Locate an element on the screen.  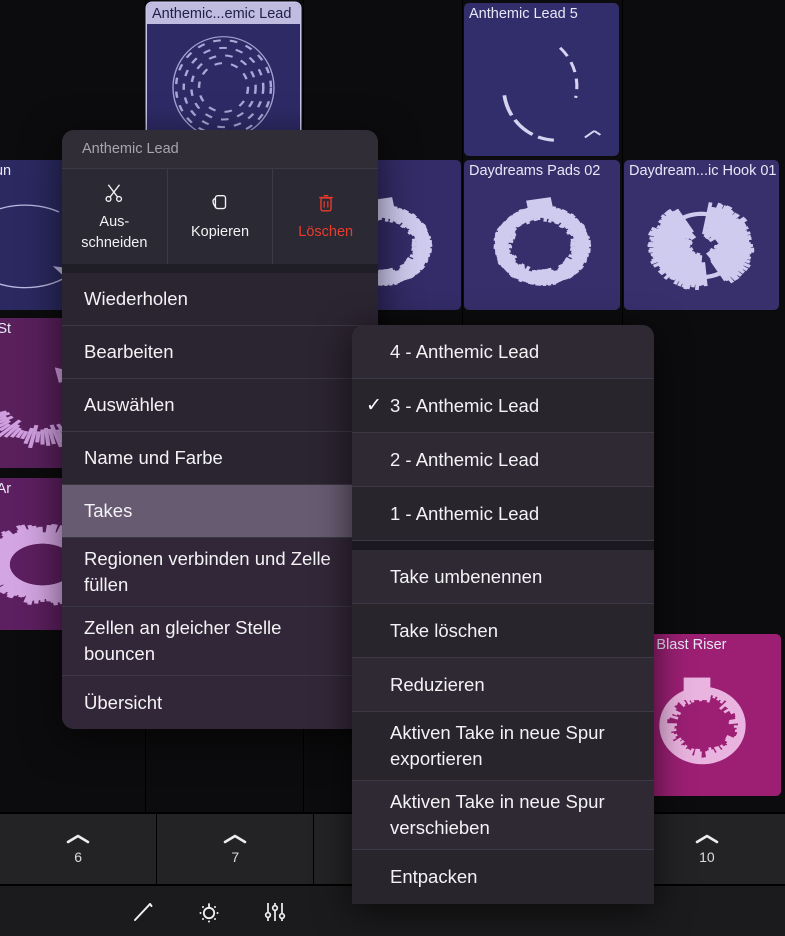
scissors-icon is located at coordinates (114, 194).